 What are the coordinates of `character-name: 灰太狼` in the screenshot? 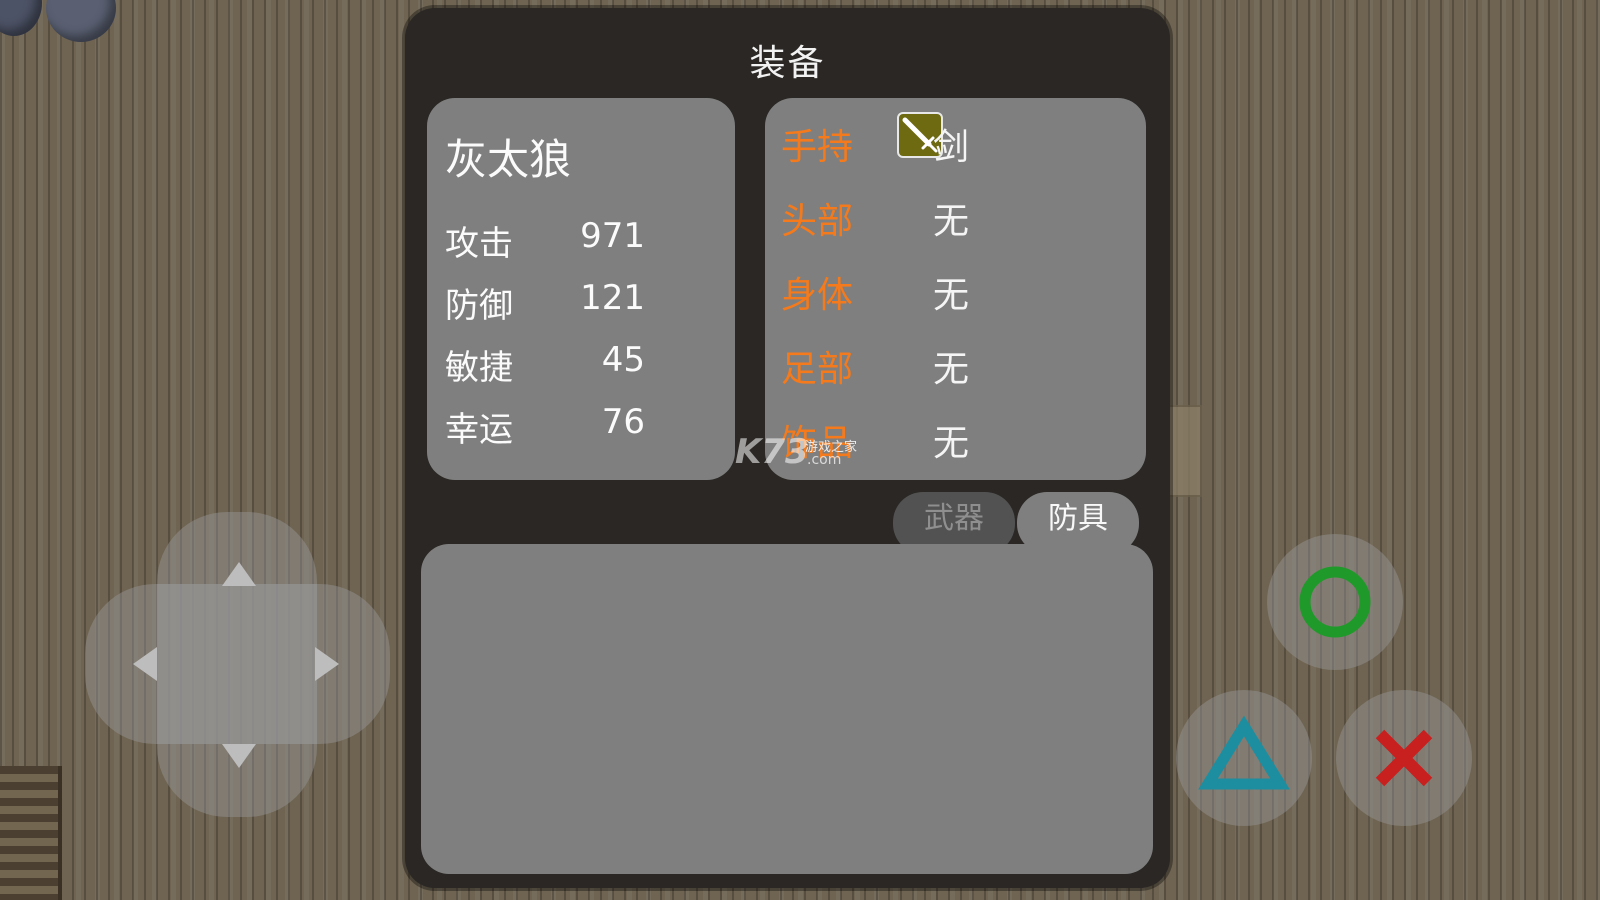 It's located at (508, 159).